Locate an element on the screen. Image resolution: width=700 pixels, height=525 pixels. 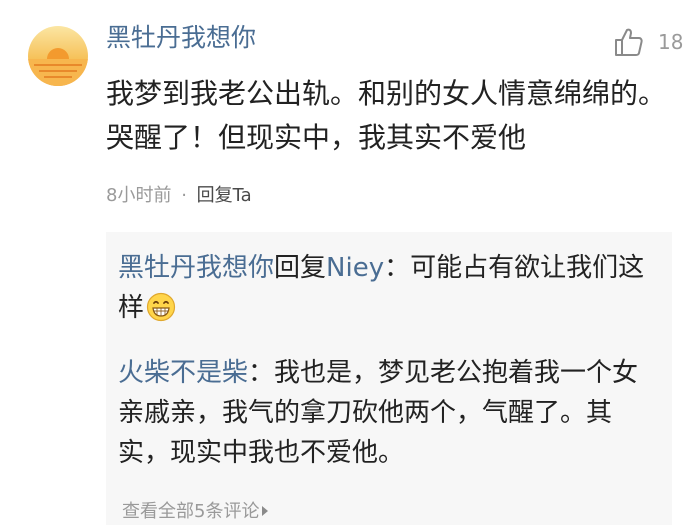
view-all-replies-link: 查看全部5条评论 is located at coordinates (195, 512).